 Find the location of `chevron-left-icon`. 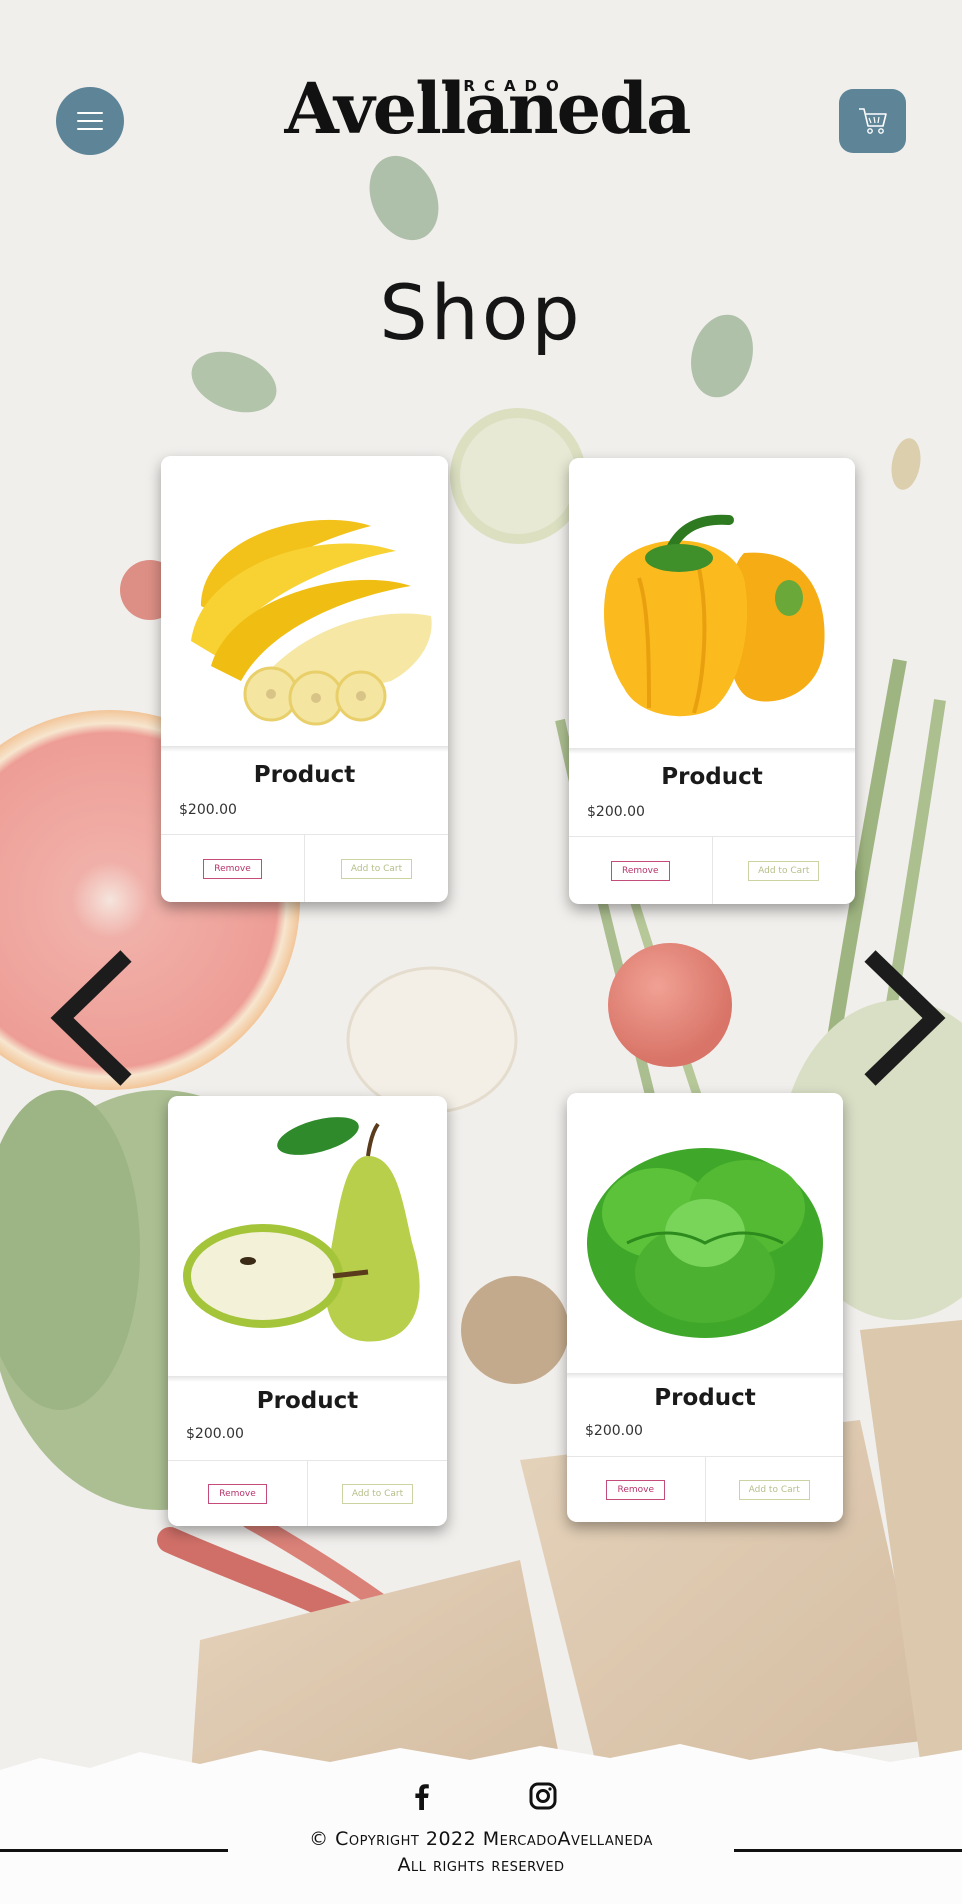

chevron-left-icon is located at coordinates (91, 1018).